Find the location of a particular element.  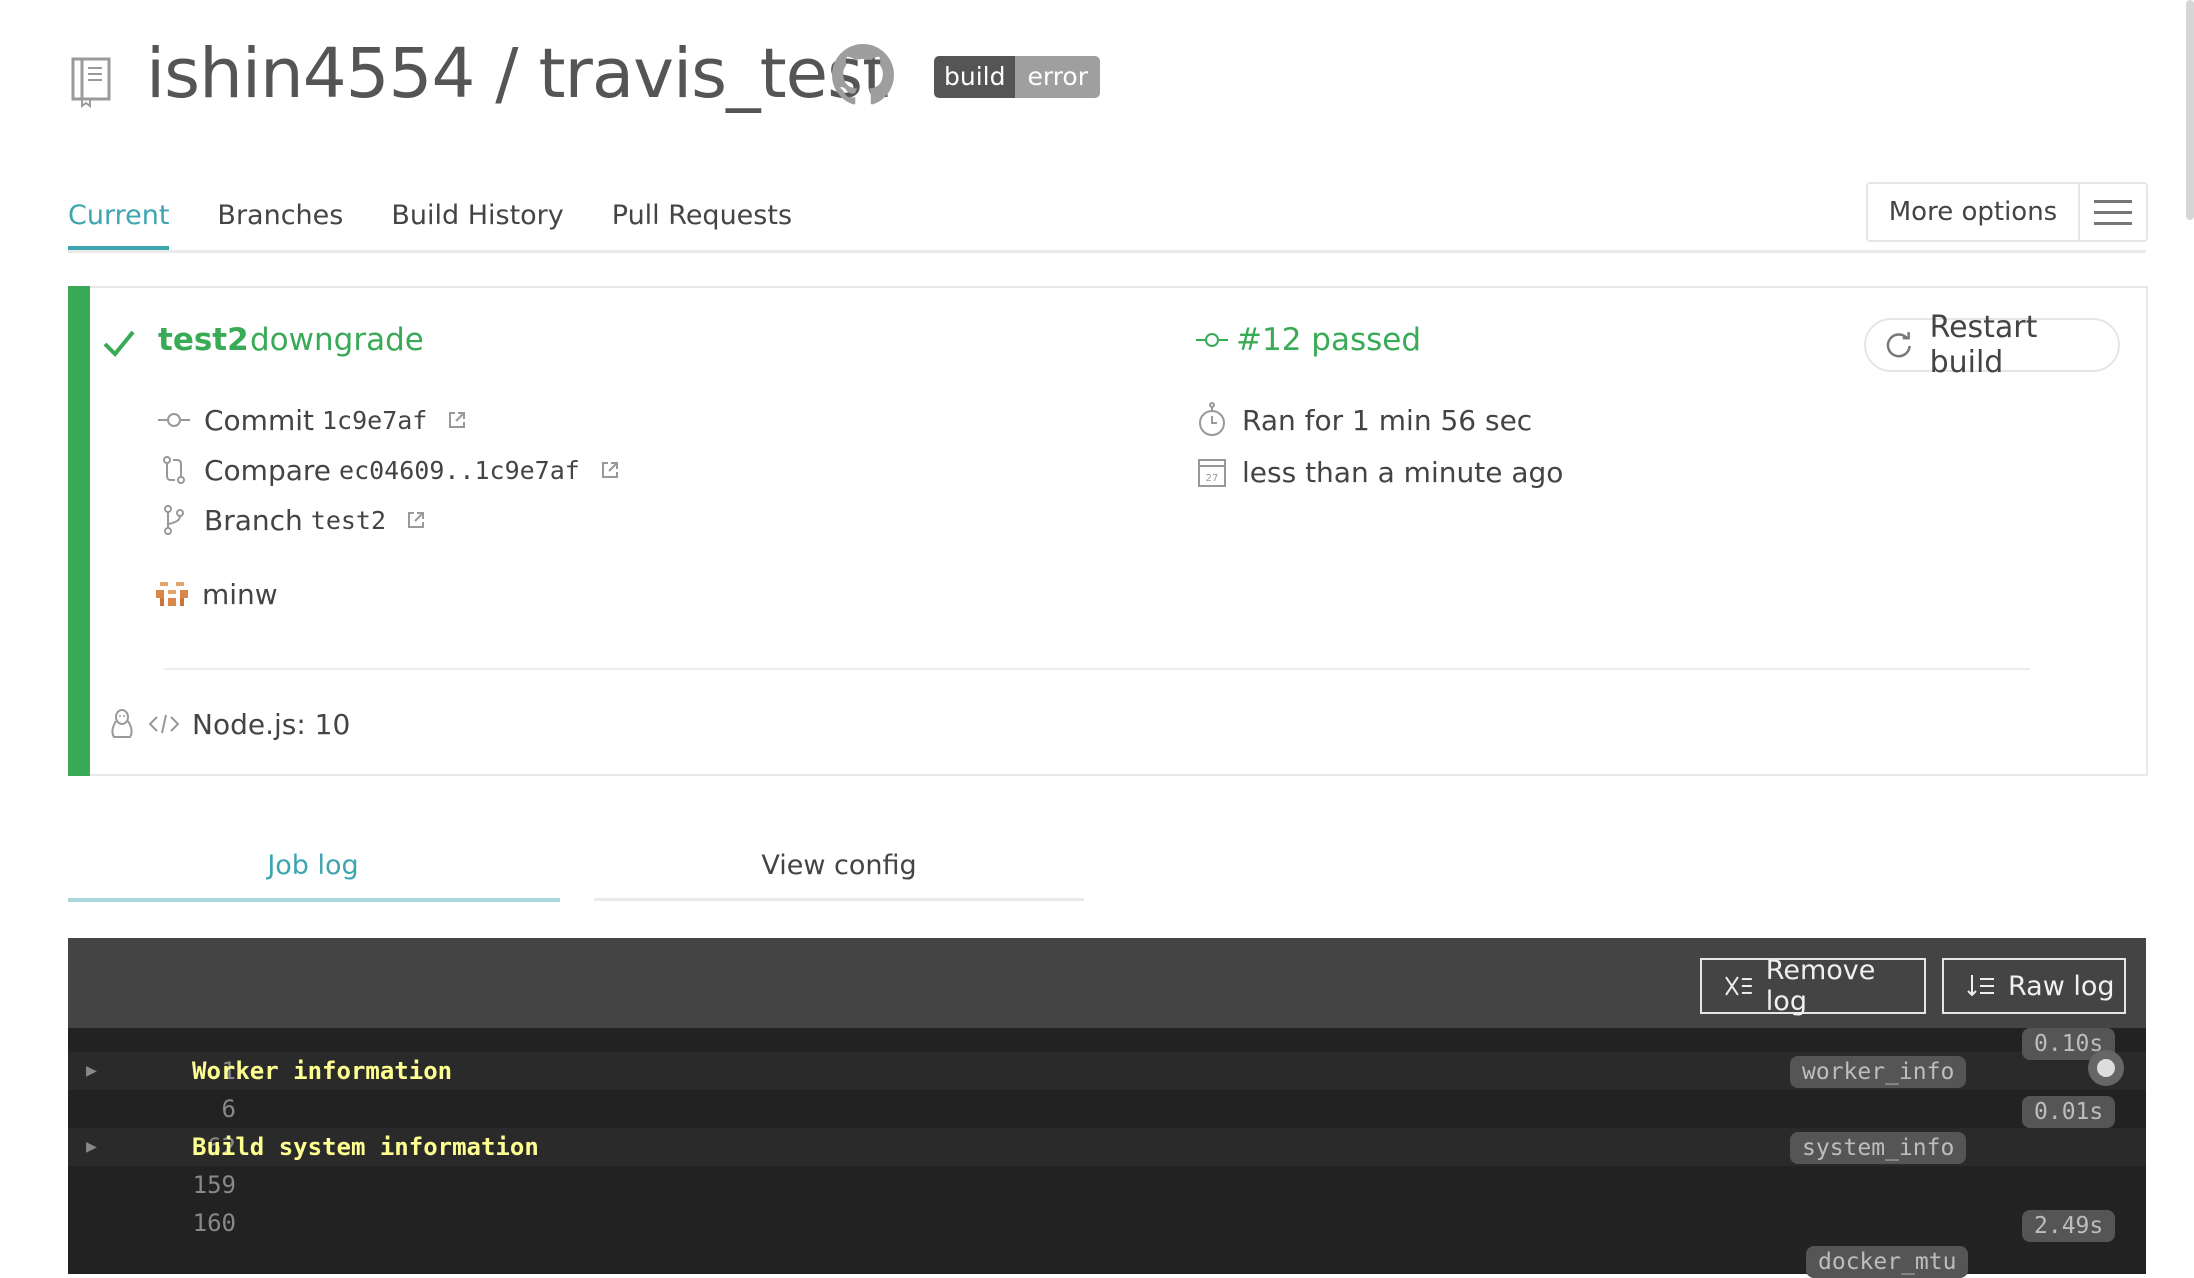

hamburger-icon is located at coordinates (2113, 212).